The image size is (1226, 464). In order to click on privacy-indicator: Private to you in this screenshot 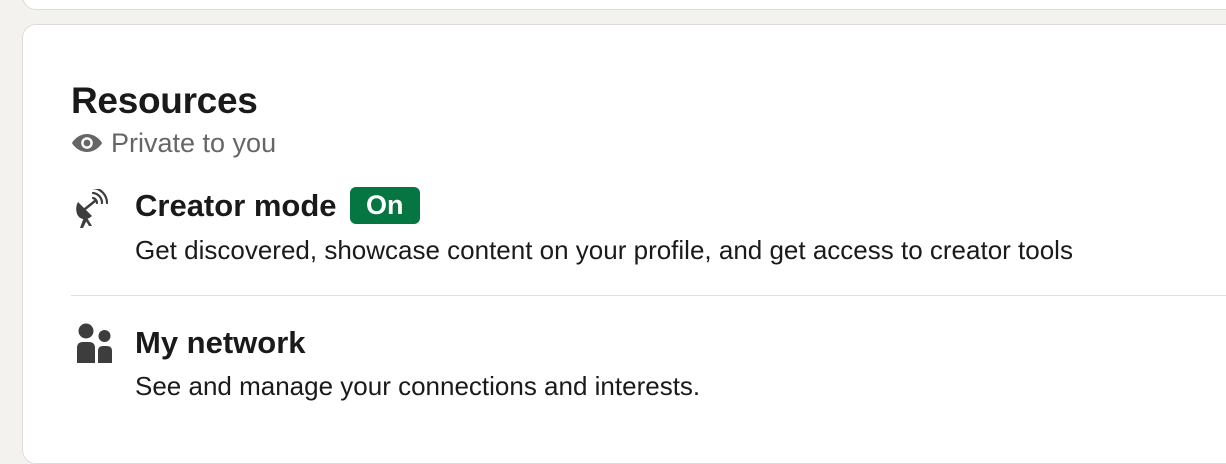, I will do `click(173, 143)`.